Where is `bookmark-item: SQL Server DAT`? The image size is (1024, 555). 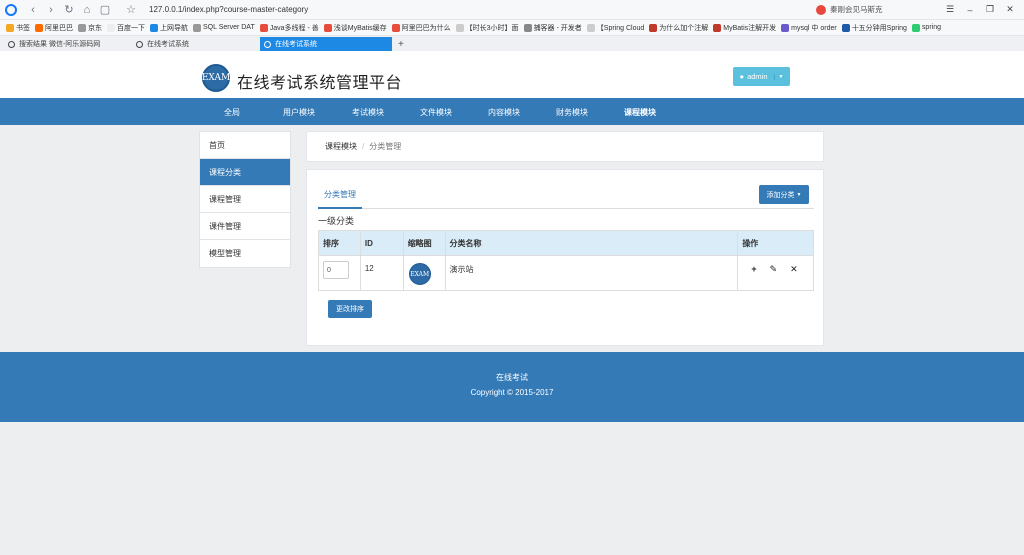 bookmark-item: SQL Server DAT is located at coordinates (224, 27).